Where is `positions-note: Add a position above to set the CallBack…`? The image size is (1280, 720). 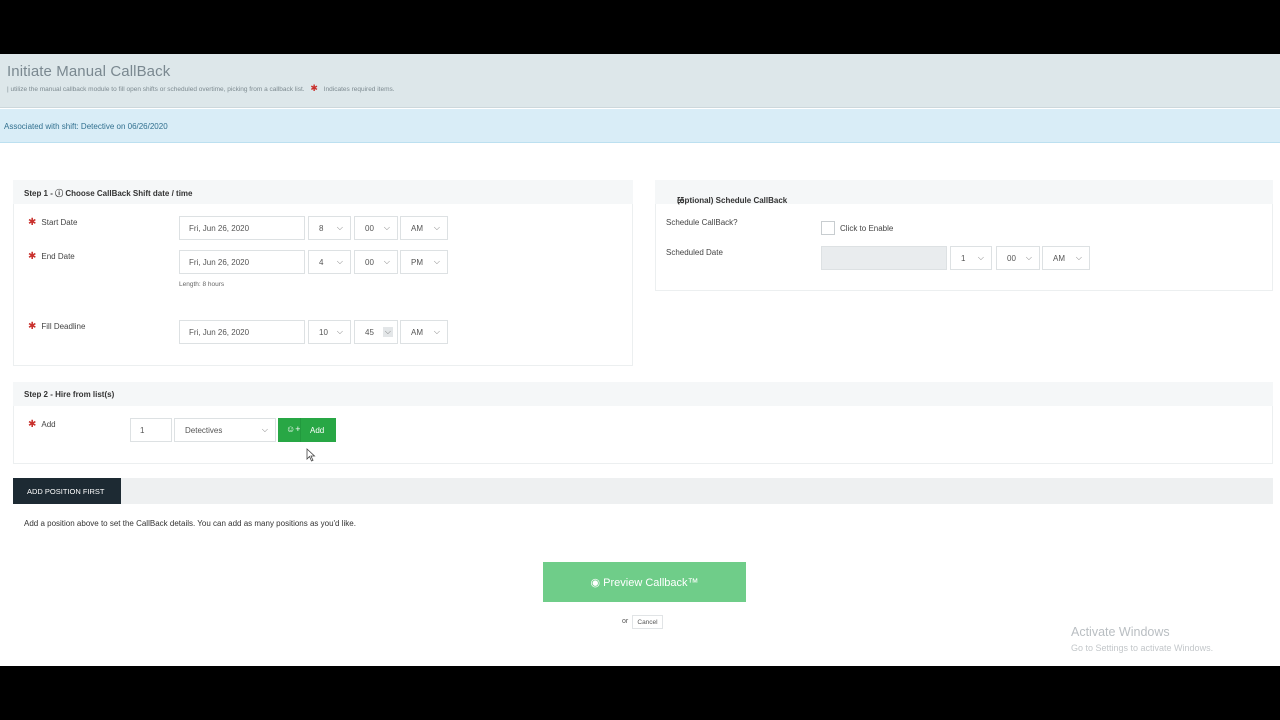
positions-note: Add a position above to set the CallBack… is located at coordinates (190, 523).